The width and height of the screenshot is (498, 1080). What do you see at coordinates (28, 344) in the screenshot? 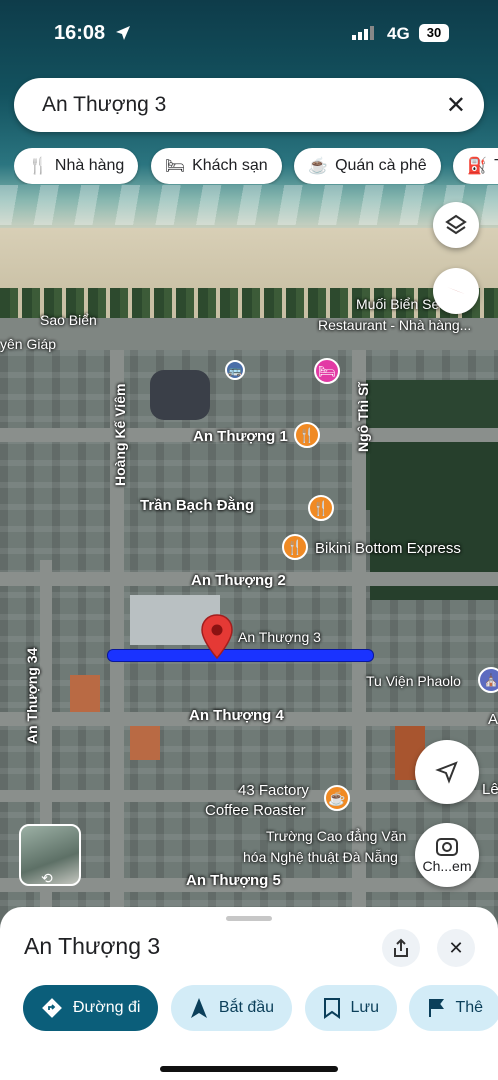
I see `map-label: yên Giáp` at bounding box center [28, 344].